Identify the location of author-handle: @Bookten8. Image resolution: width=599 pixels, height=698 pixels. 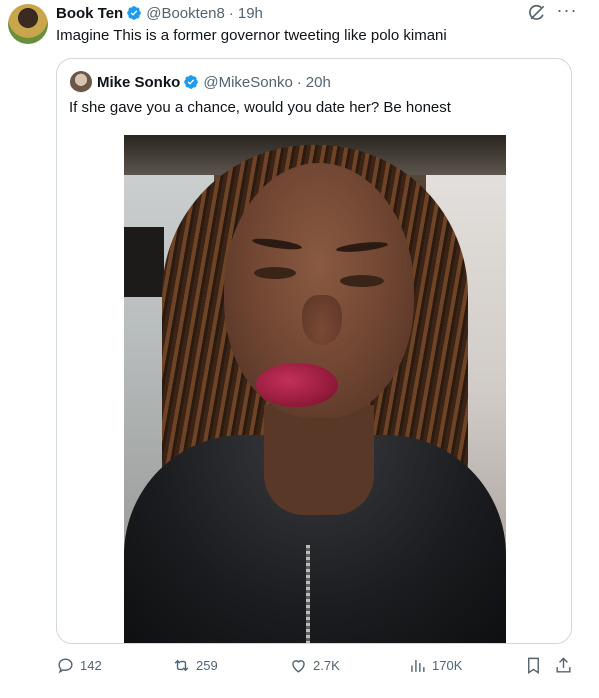
(185, 13).